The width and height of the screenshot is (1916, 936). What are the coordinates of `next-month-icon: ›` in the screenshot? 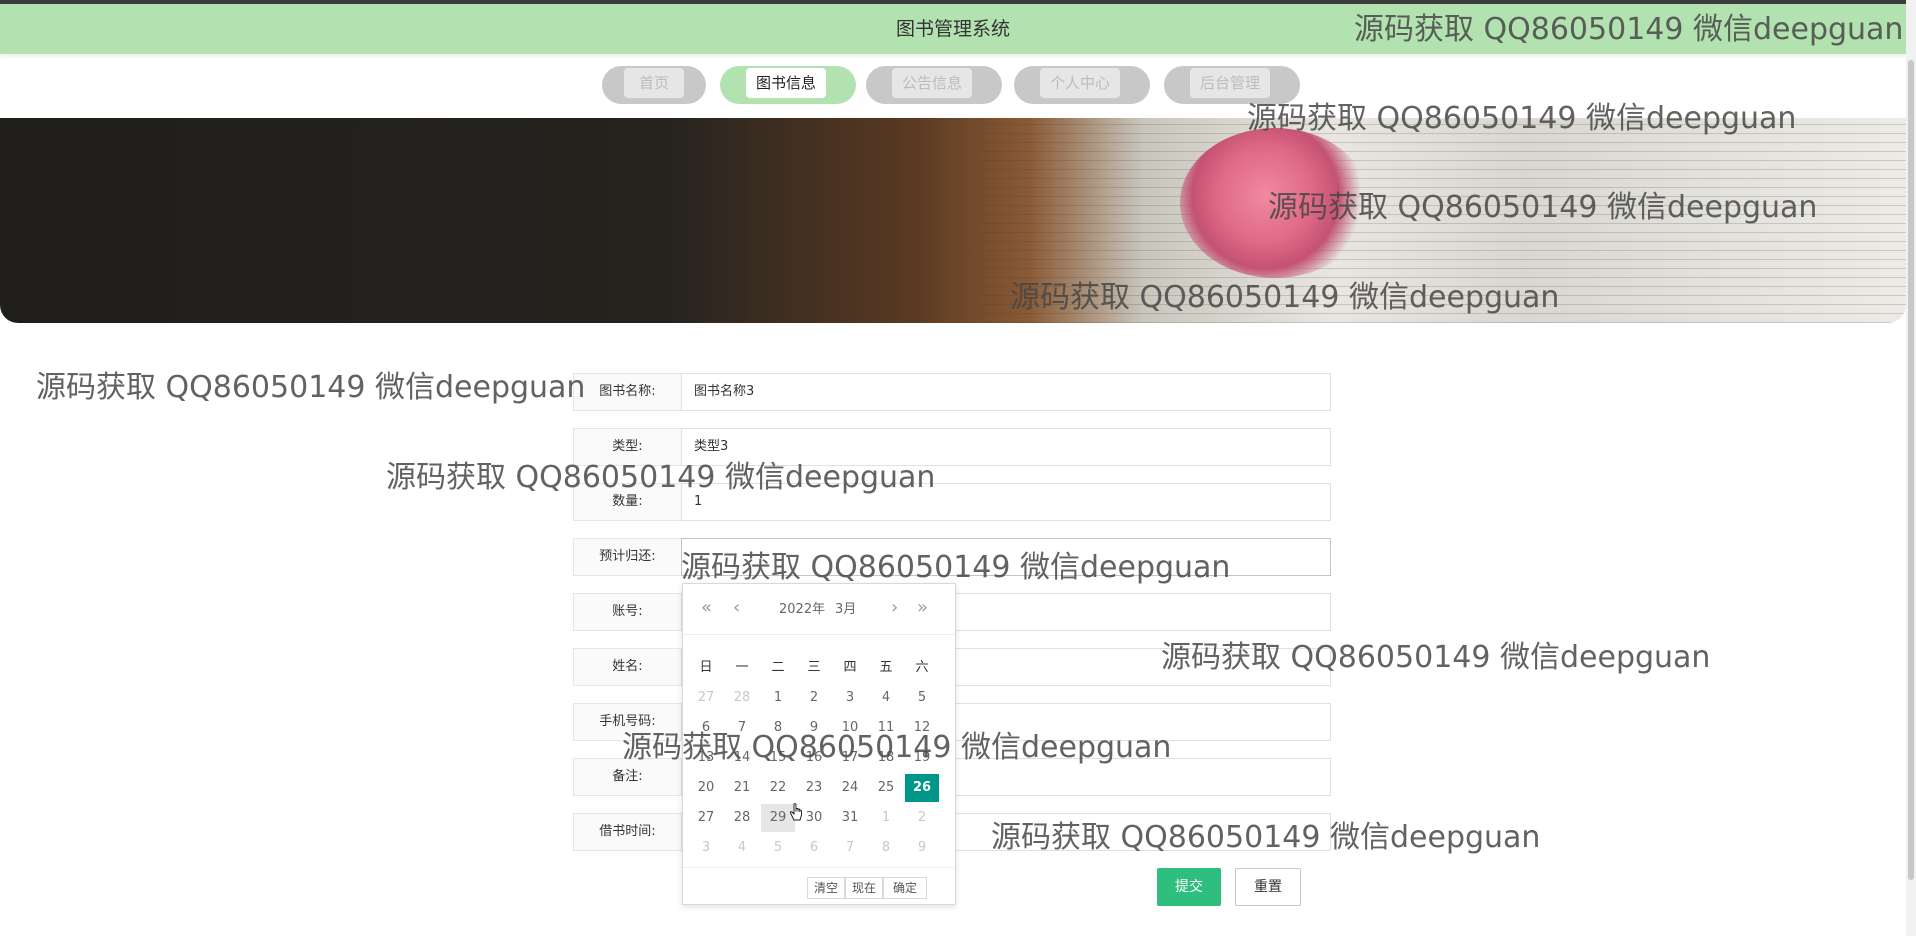 It's located at (894, 608).